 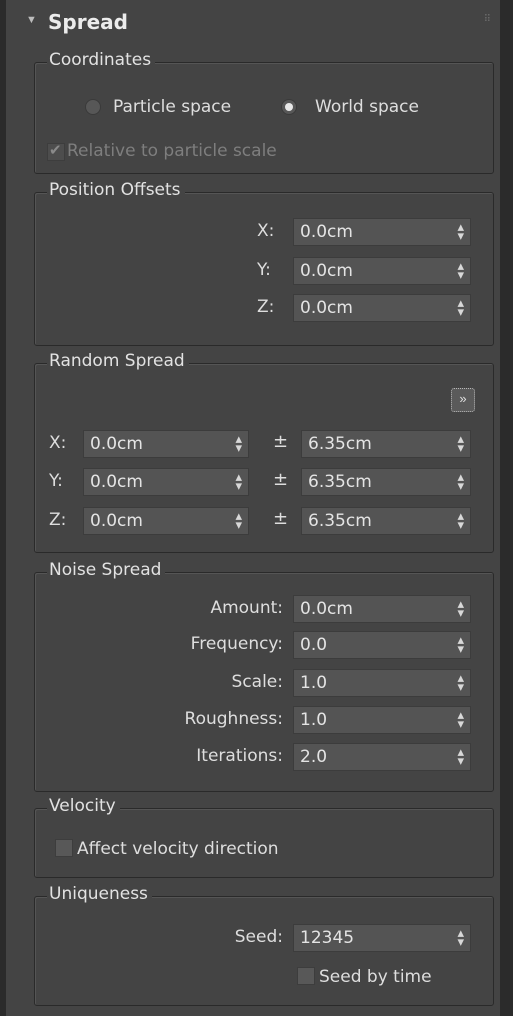 I want to click on uniqueness-group: Uniqueness Seed: 12345 ▴ ▾ Seed by time, so click(x=264, y=945).